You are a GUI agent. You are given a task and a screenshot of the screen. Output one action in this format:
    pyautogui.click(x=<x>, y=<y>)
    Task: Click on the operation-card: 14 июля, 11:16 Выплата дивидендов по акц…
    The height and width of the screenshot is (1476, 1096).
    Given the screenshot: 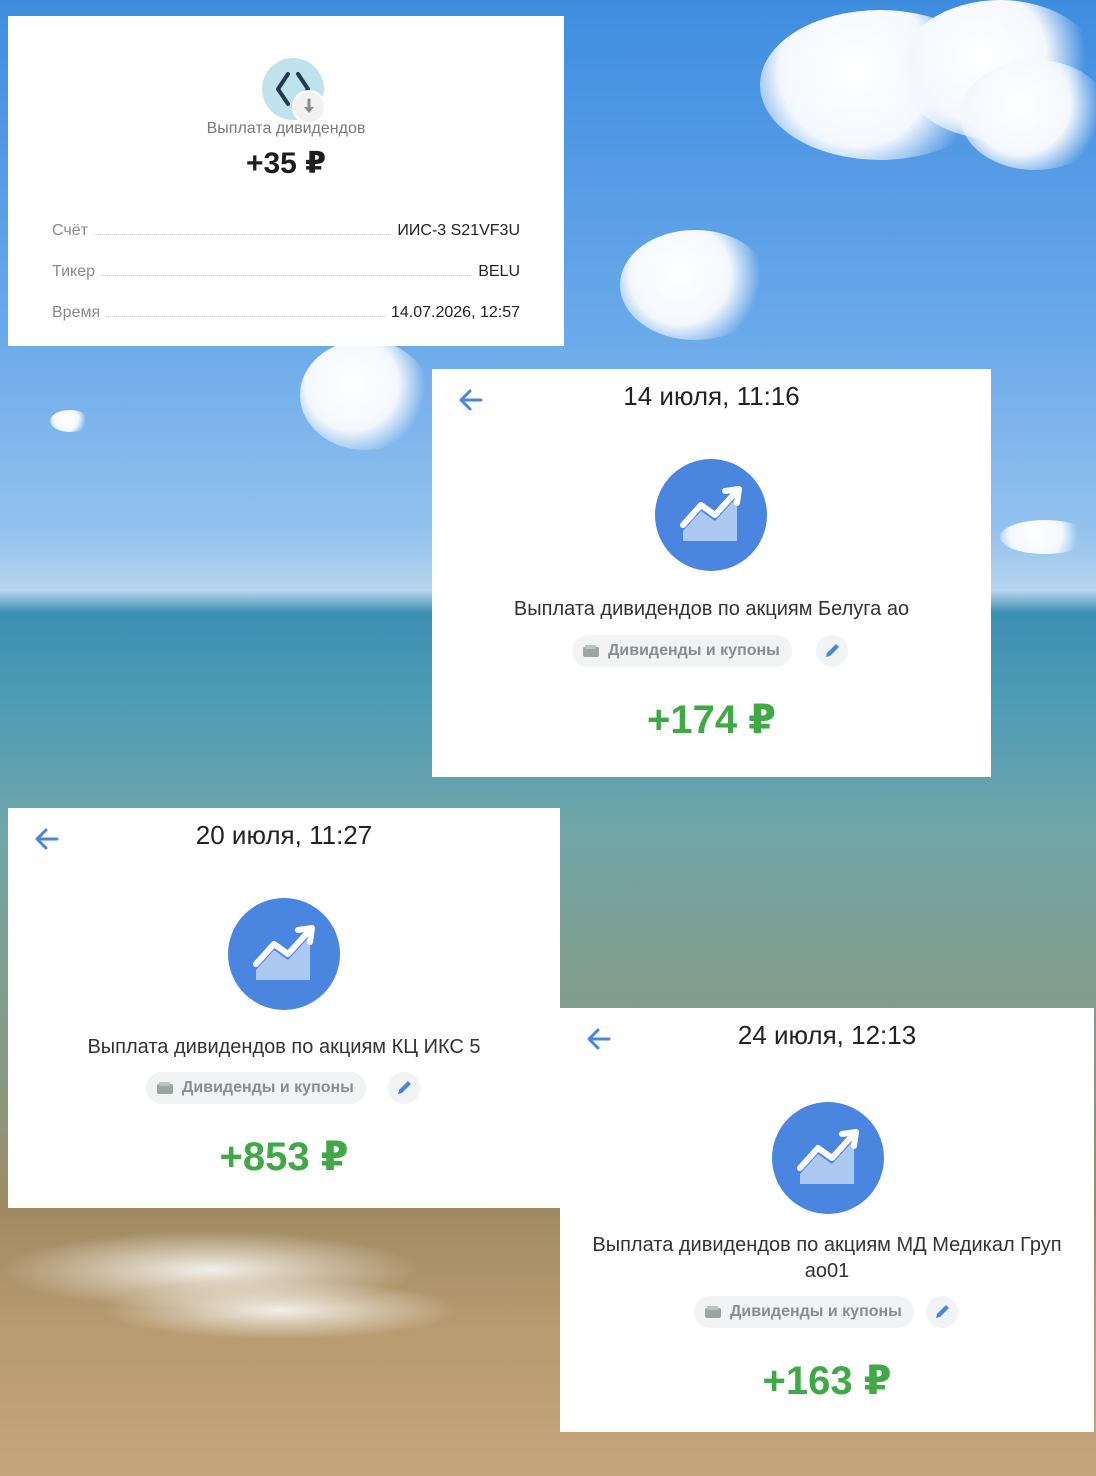 What is the action you would take?
    pyautogui.click(x=711, y=573)
    